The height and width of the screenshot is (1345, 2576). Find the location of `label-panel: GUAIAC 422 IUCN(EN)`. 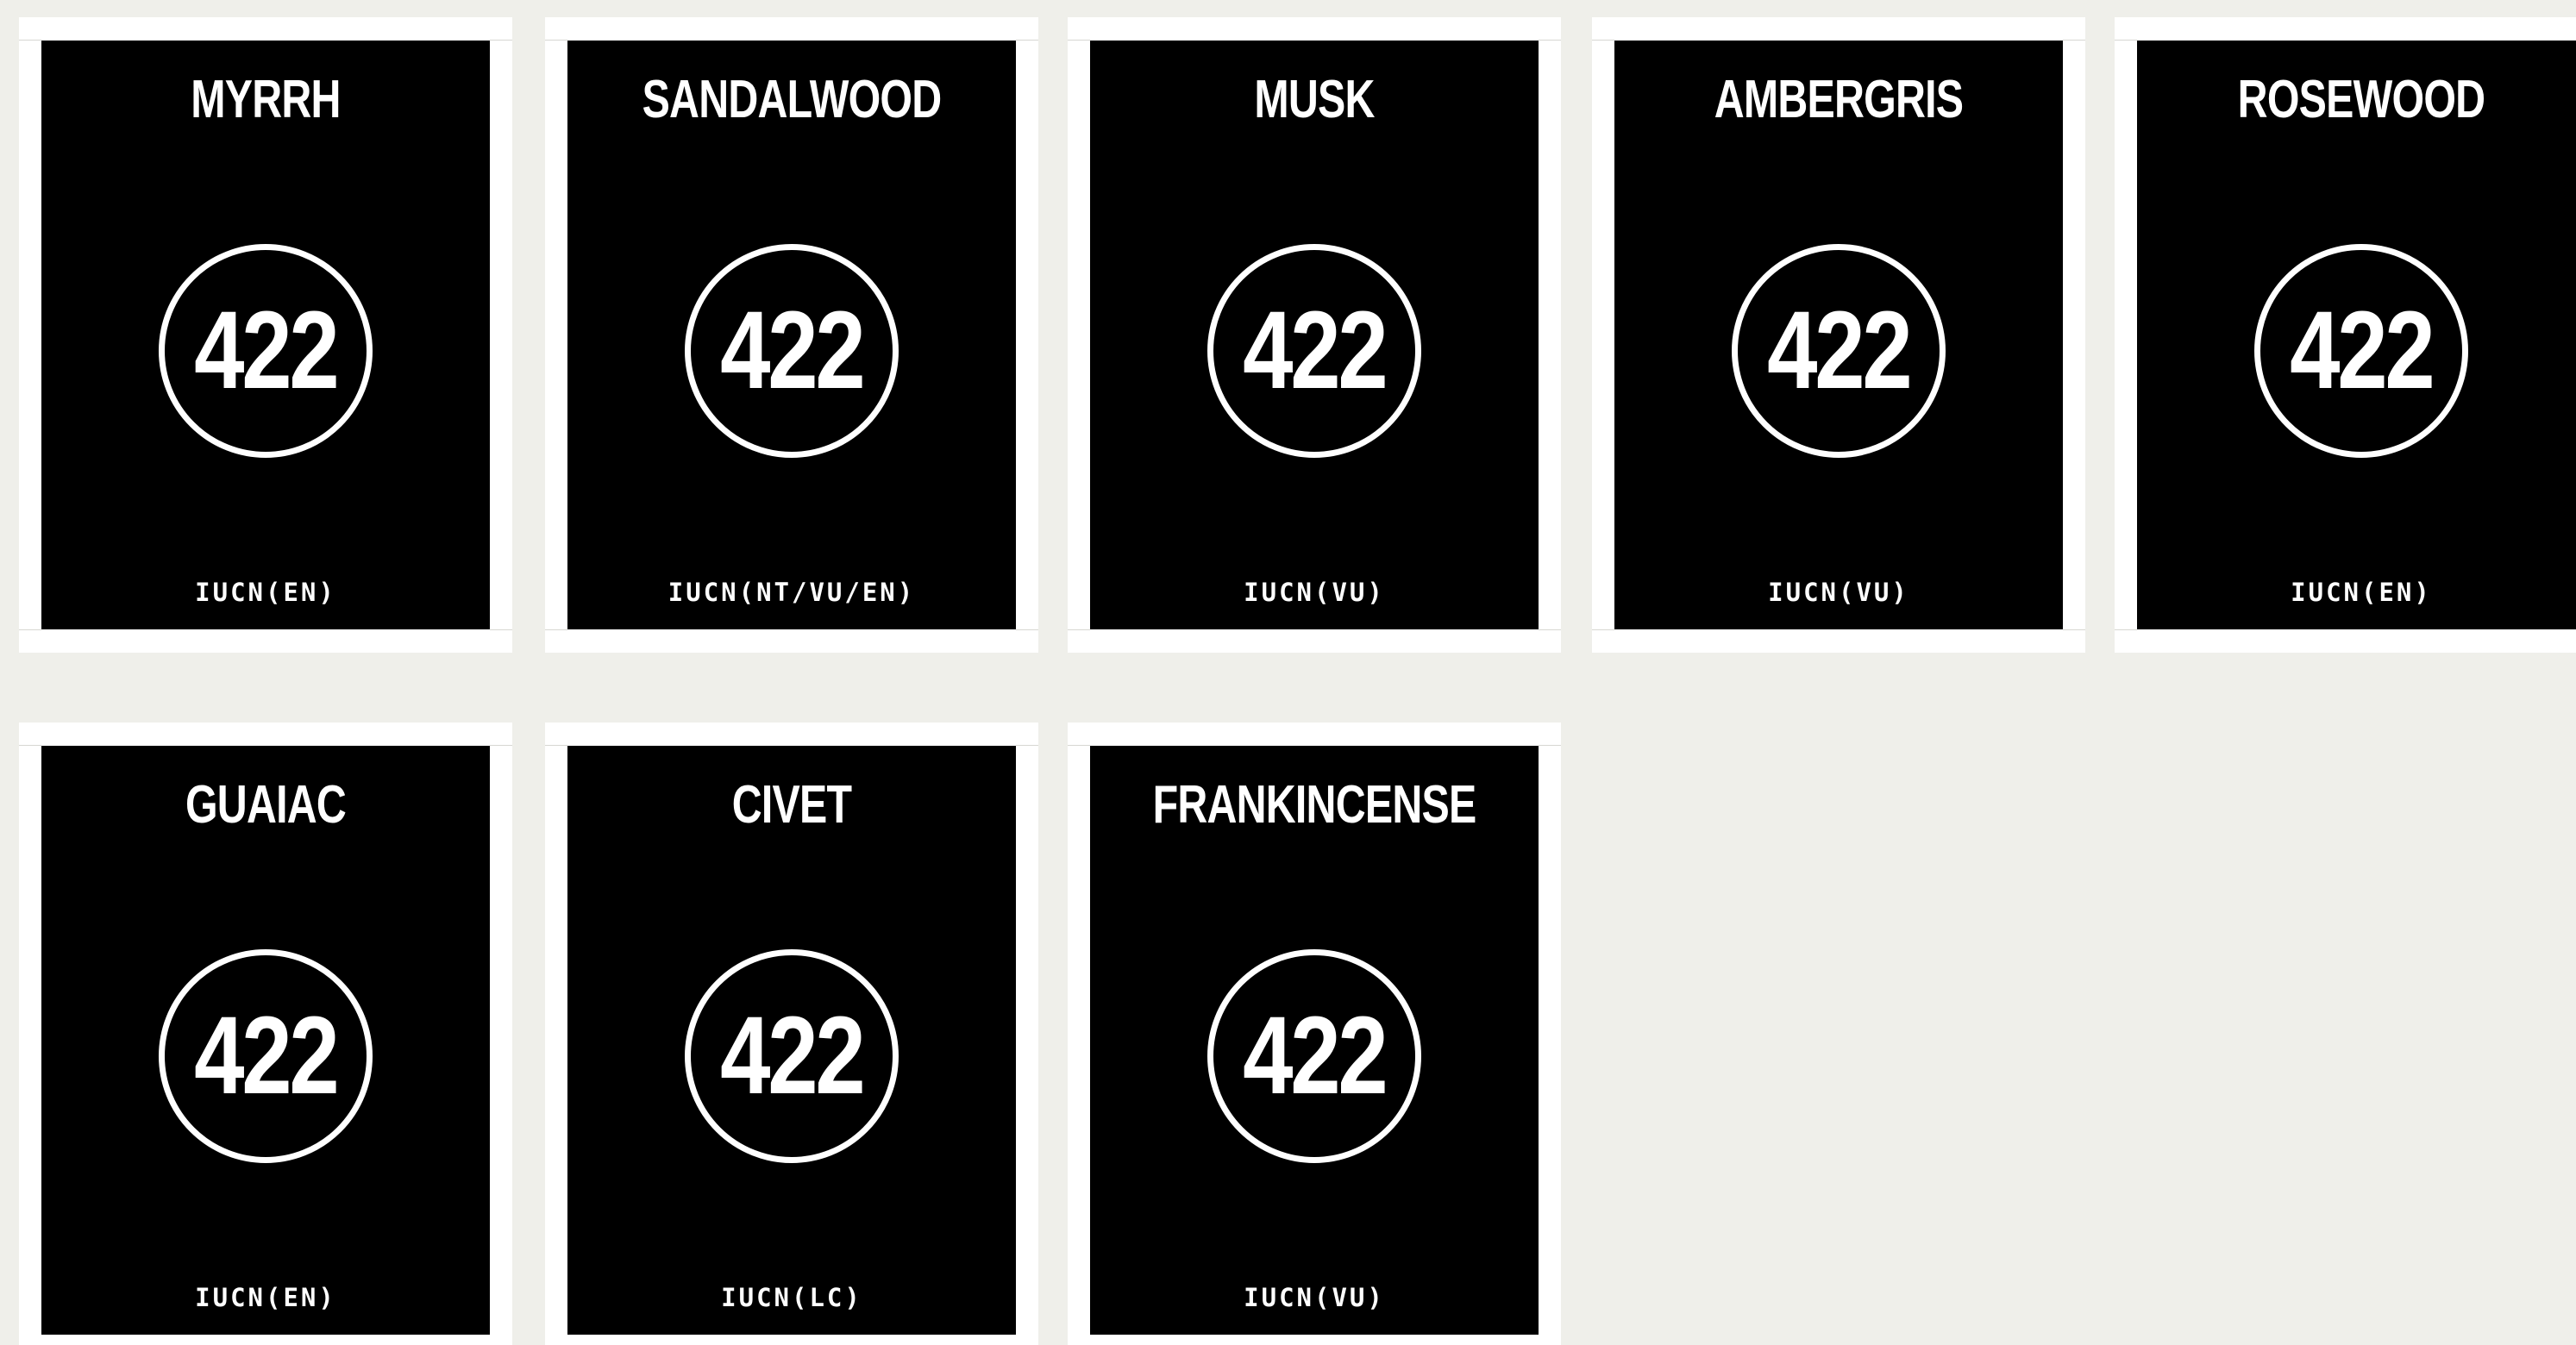

label-panel: GUAIAC 422 IUCN(EN) is located at coordinates (265, 1040).